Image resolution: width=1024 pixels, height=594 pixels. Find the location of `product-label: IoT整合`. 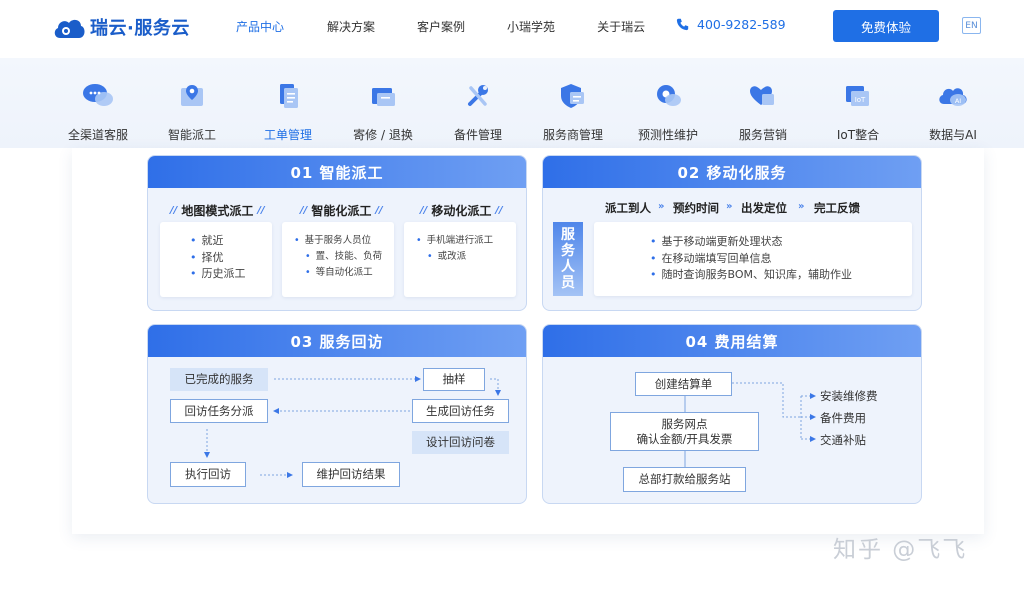

product-label: IoT整合 is located at coordinates (858, 135).